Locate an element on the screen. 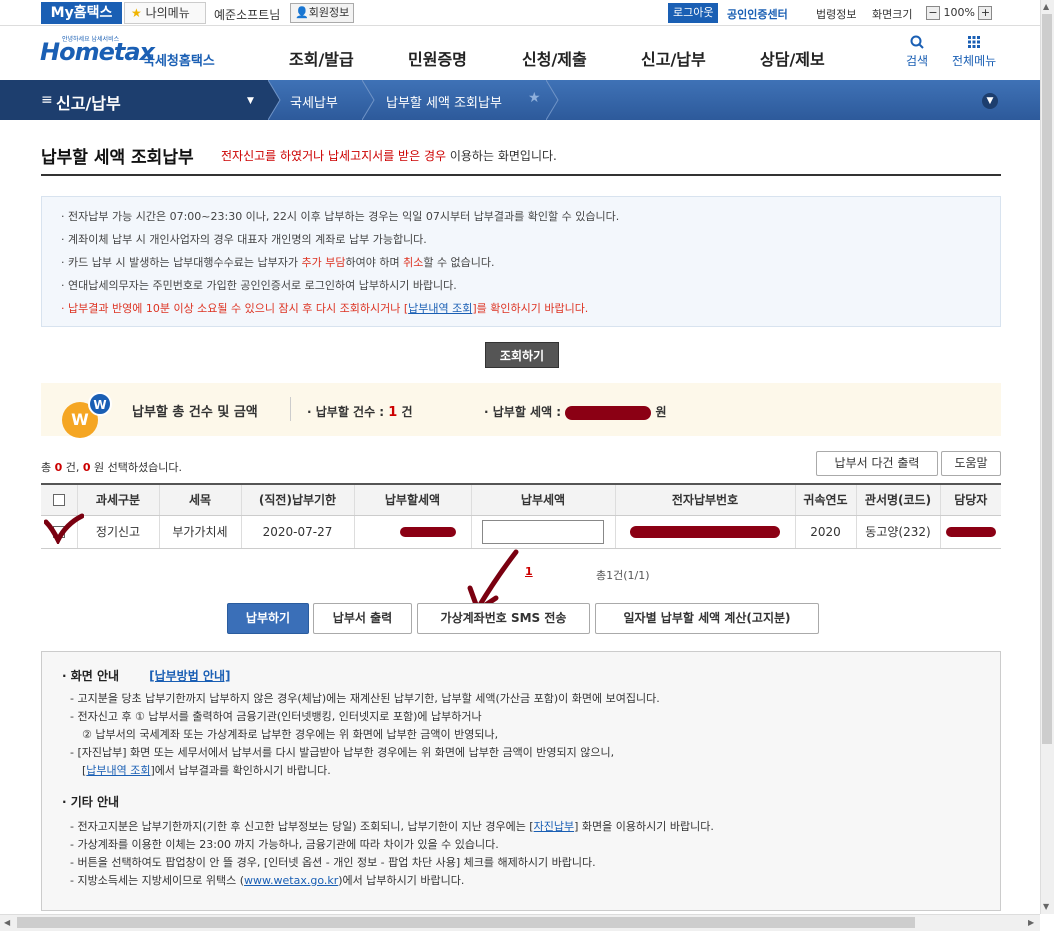  select-all-header is located at coordinates (59, 499).